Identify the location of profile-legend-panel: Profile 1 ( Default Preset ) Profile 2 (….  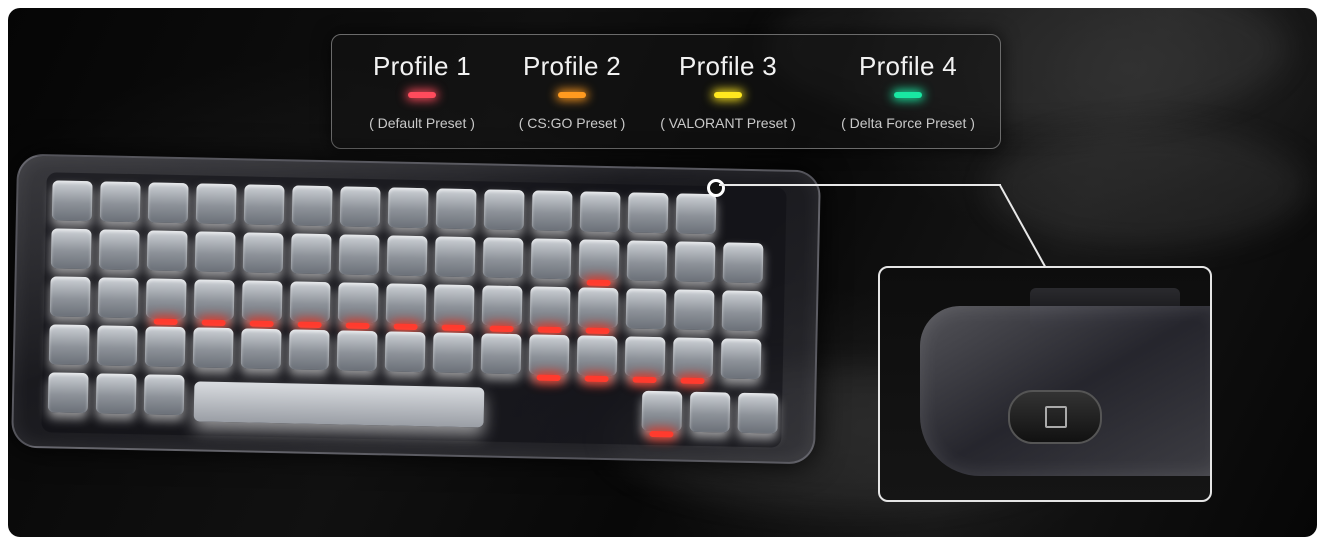
(666, 91).